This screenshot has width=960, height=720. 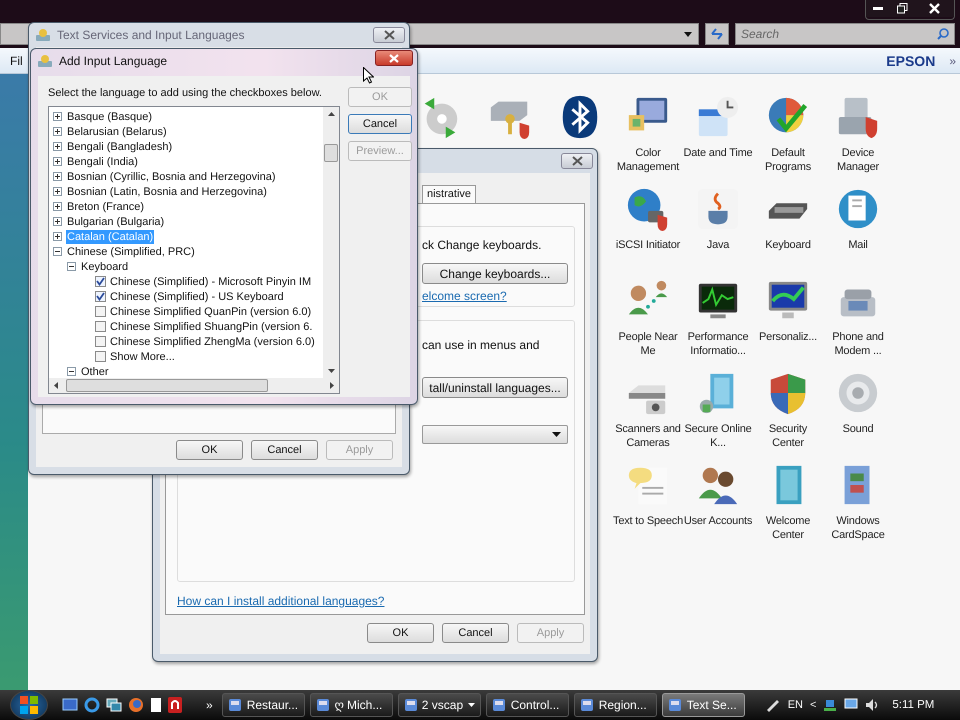 I want to click on description-text: can use in menus and, so click(x=481, y=345).